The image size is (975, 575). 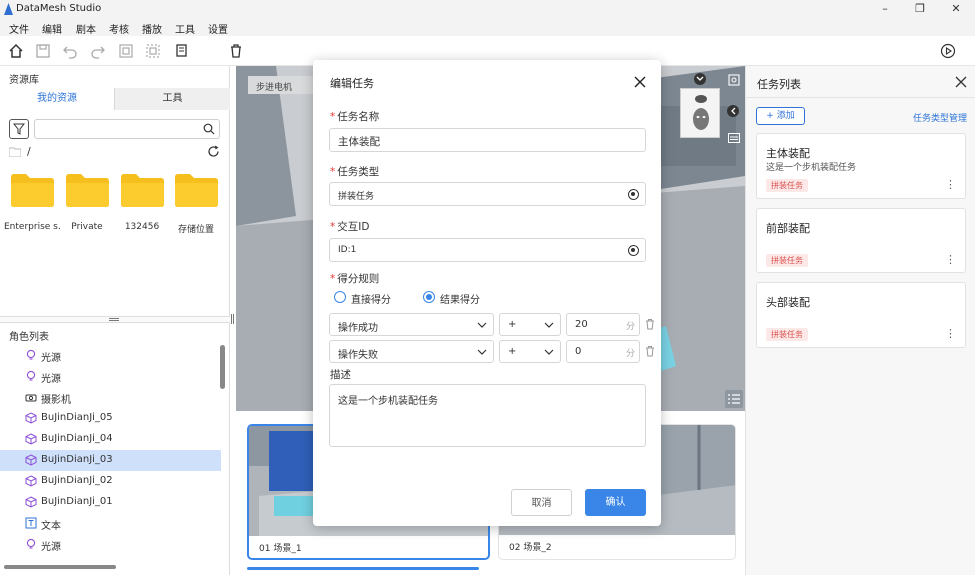 What do you see at coordinates (603, 324) in the screenshot?
I see `rule-score-input: 20 分` at bounding box center [603, 324].